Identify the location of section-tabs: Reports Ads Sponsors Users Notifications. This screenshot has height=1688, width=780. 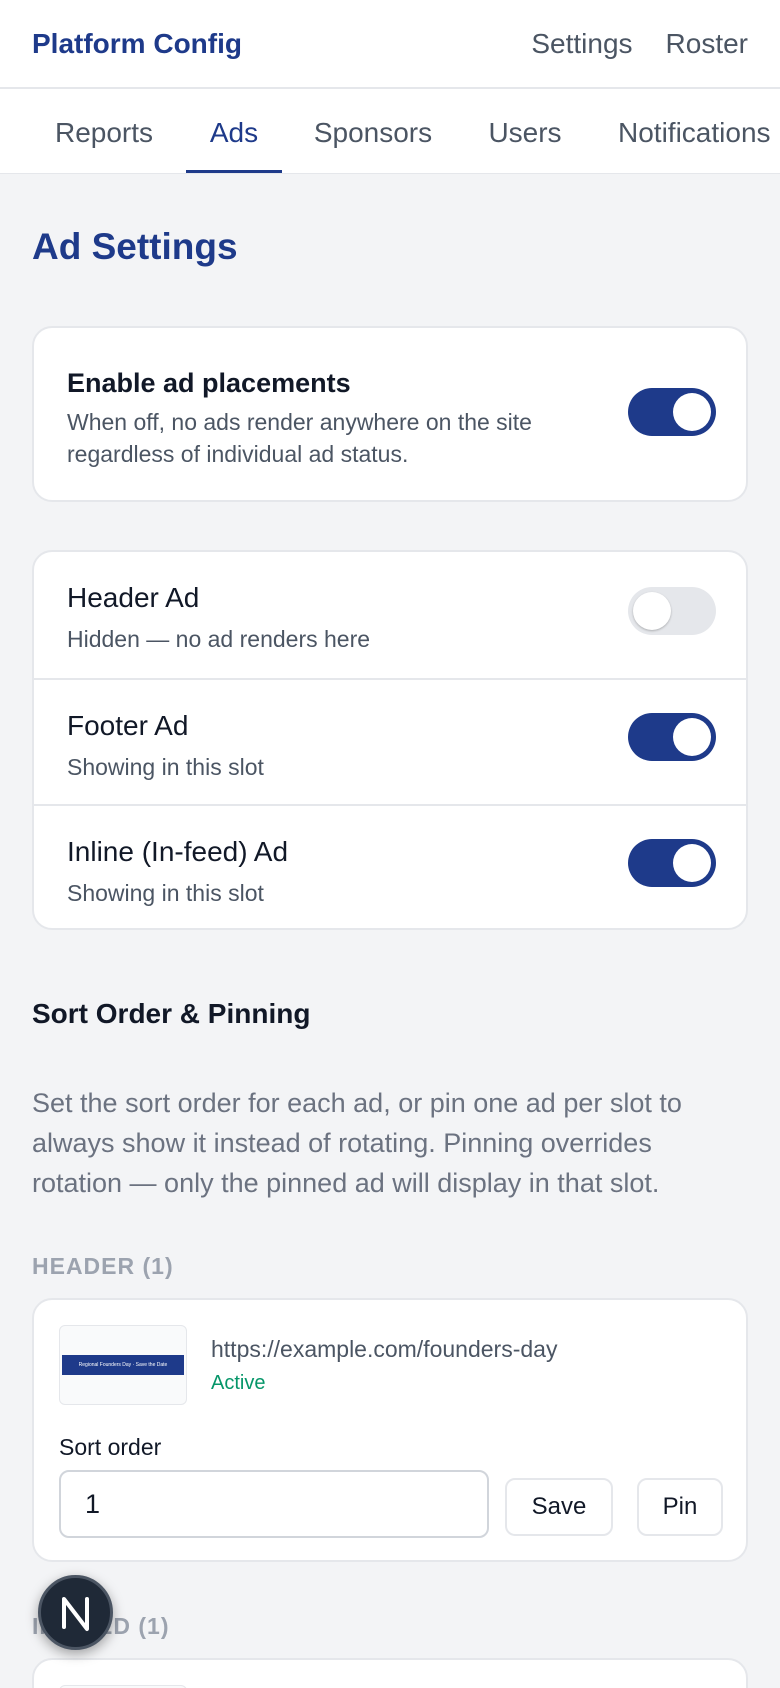
(390, 131).